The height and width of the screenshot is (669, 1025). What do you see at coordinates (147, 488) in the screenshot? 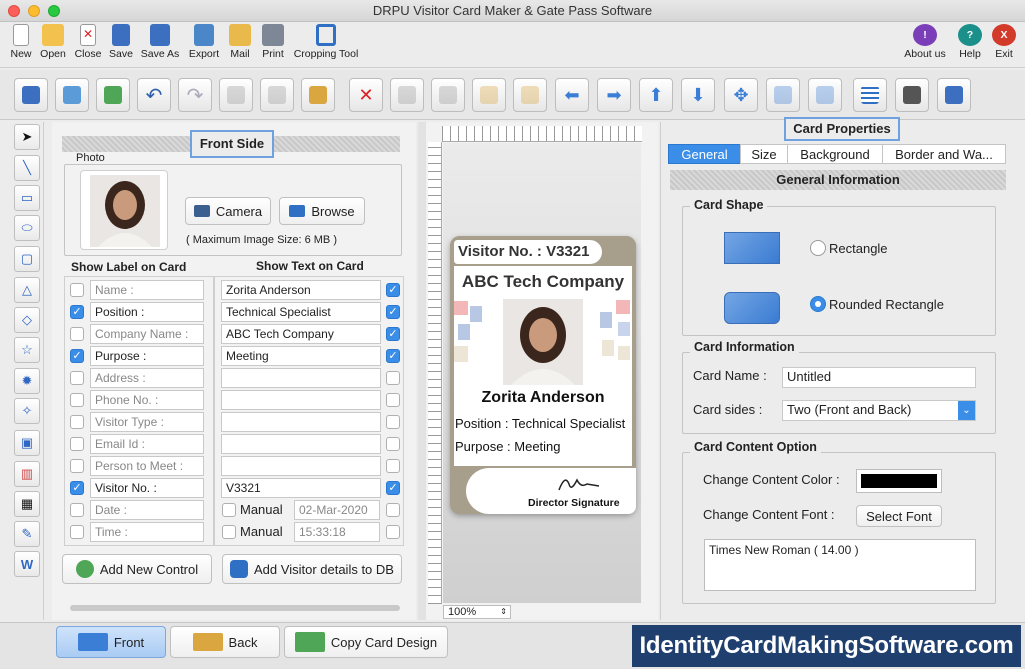
I see `field-label: Visitor No. :` at bounding box center [147, 488].